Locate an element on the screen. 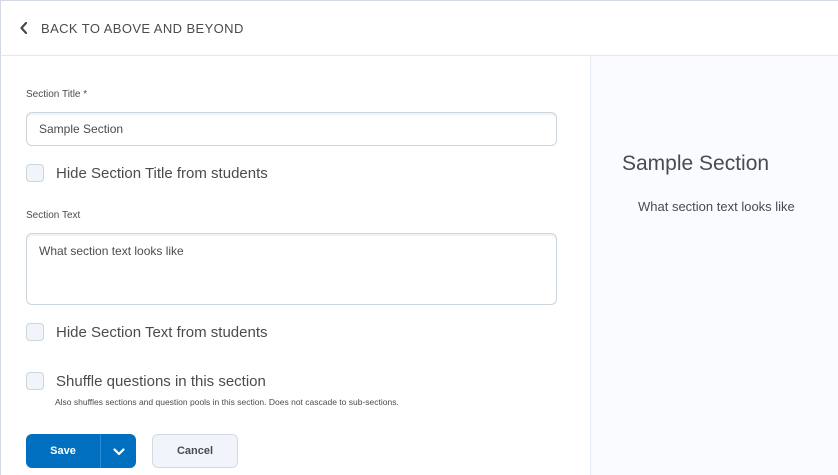  hide-section-text-label: Hide Section Text from students is located at coordinates (162, 332).